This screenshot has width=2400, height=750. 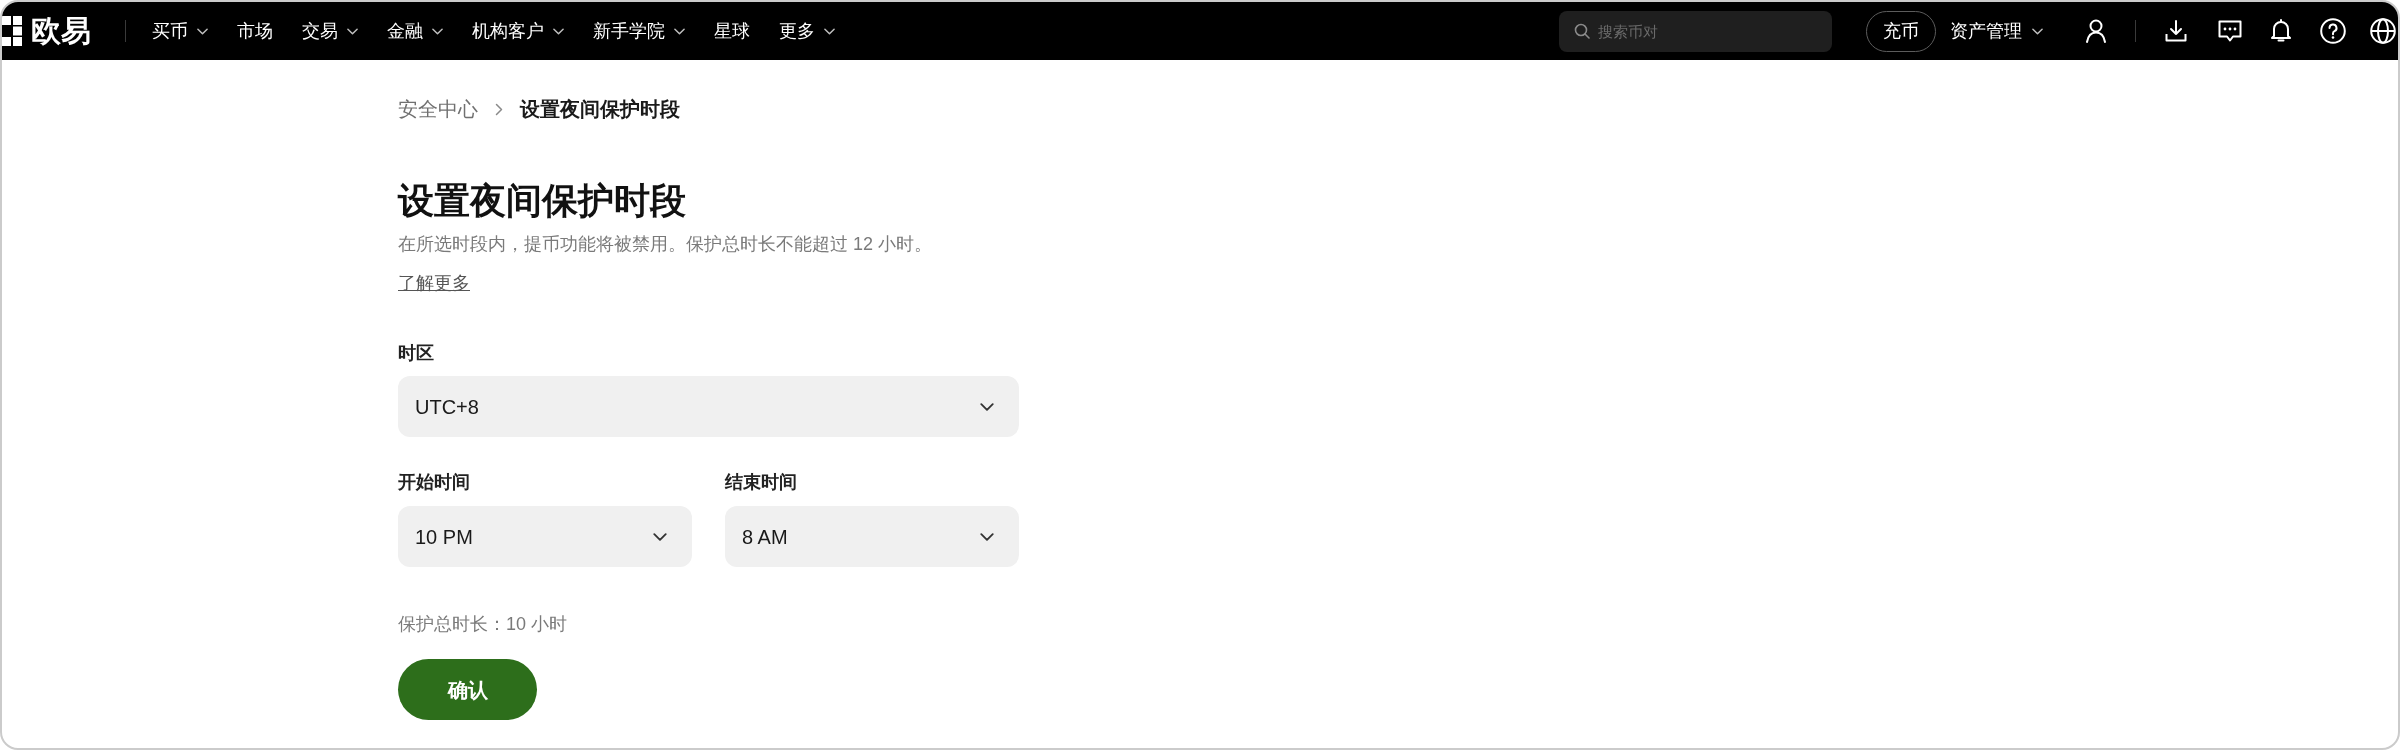 What do you see at coordinates (518, 31) in the screenshot?
I see `nav-menu-item: 机构客户` at bounding box center [518, 31].